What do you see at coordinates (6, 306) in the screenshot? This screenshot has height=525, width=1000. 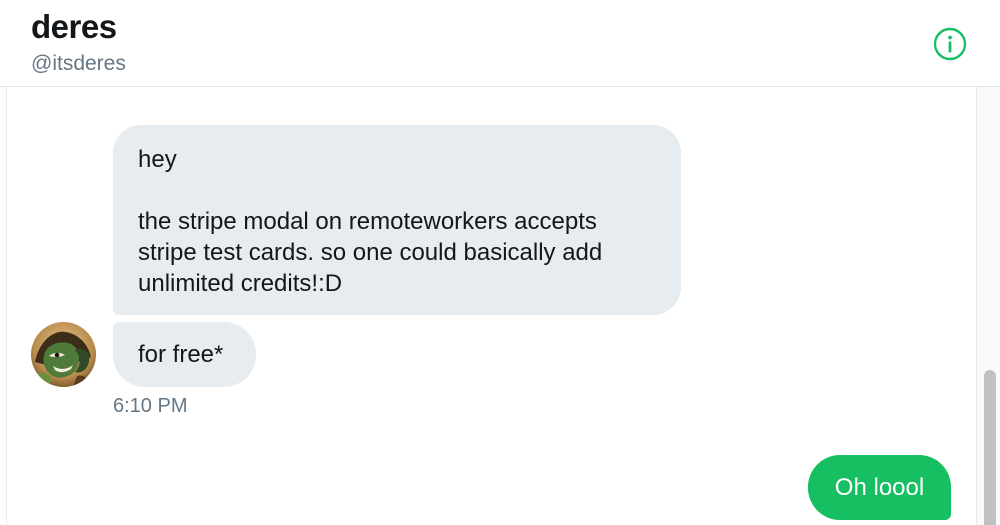 I see `conversation-left-divider` at bounding box center [6, 306].